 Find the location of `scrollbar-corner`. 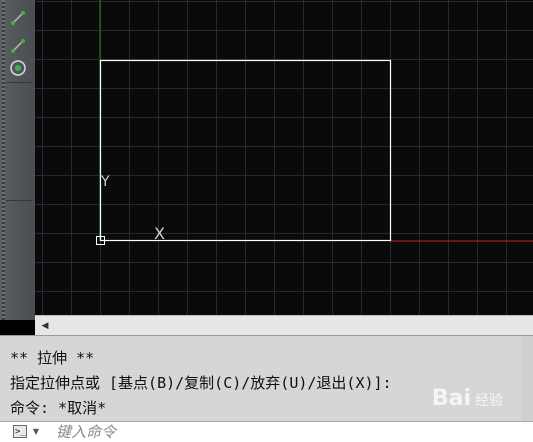

scrollbar-corner is located at coordinates (525, 326).